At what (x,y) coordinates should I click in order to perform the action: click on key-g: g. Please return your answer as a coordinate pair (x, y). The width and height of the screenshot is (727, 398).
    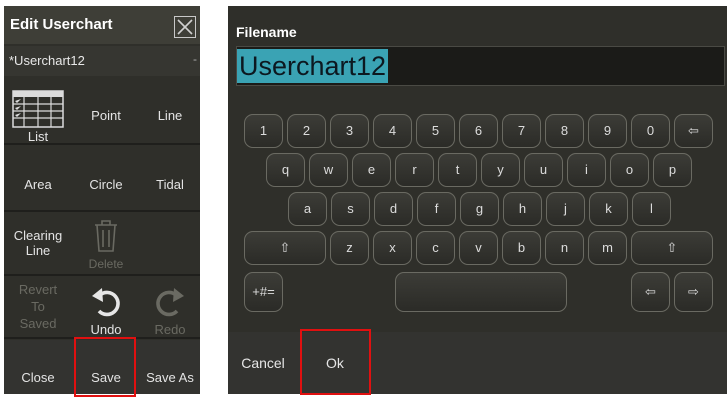
    Looking at the image, I should click on (479, 209).